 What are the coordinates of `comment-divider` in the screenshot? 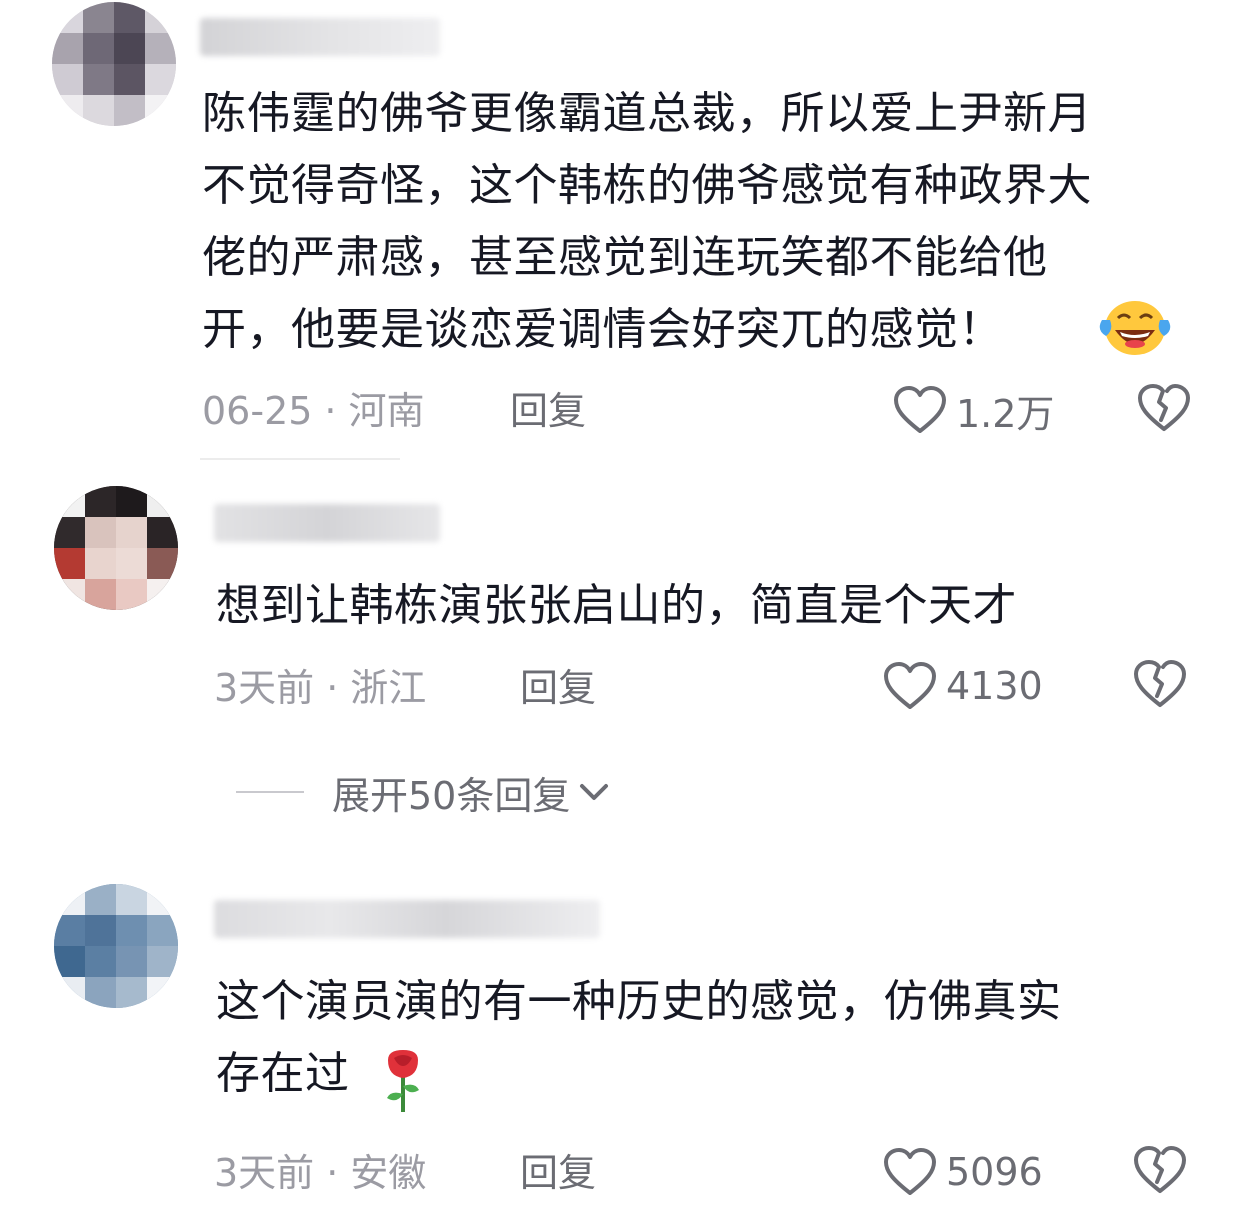 It's located at (300, 459).